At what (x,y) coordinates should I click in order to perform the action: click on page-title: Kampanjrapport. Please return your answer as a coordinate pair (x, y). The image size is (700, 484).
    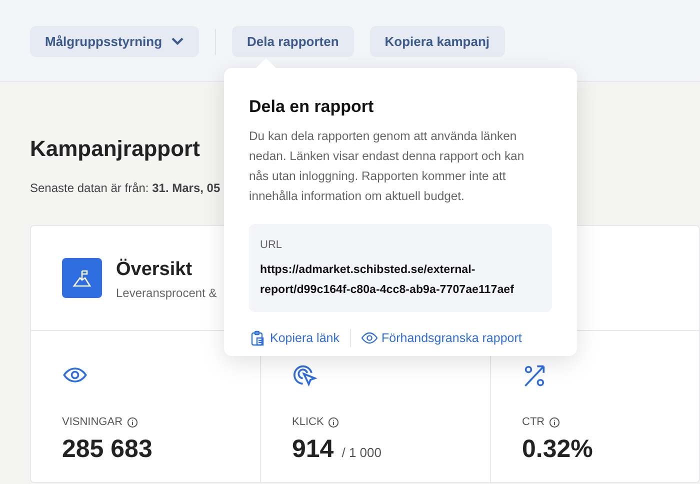
    Looking at the image, I should click on (115, 149).